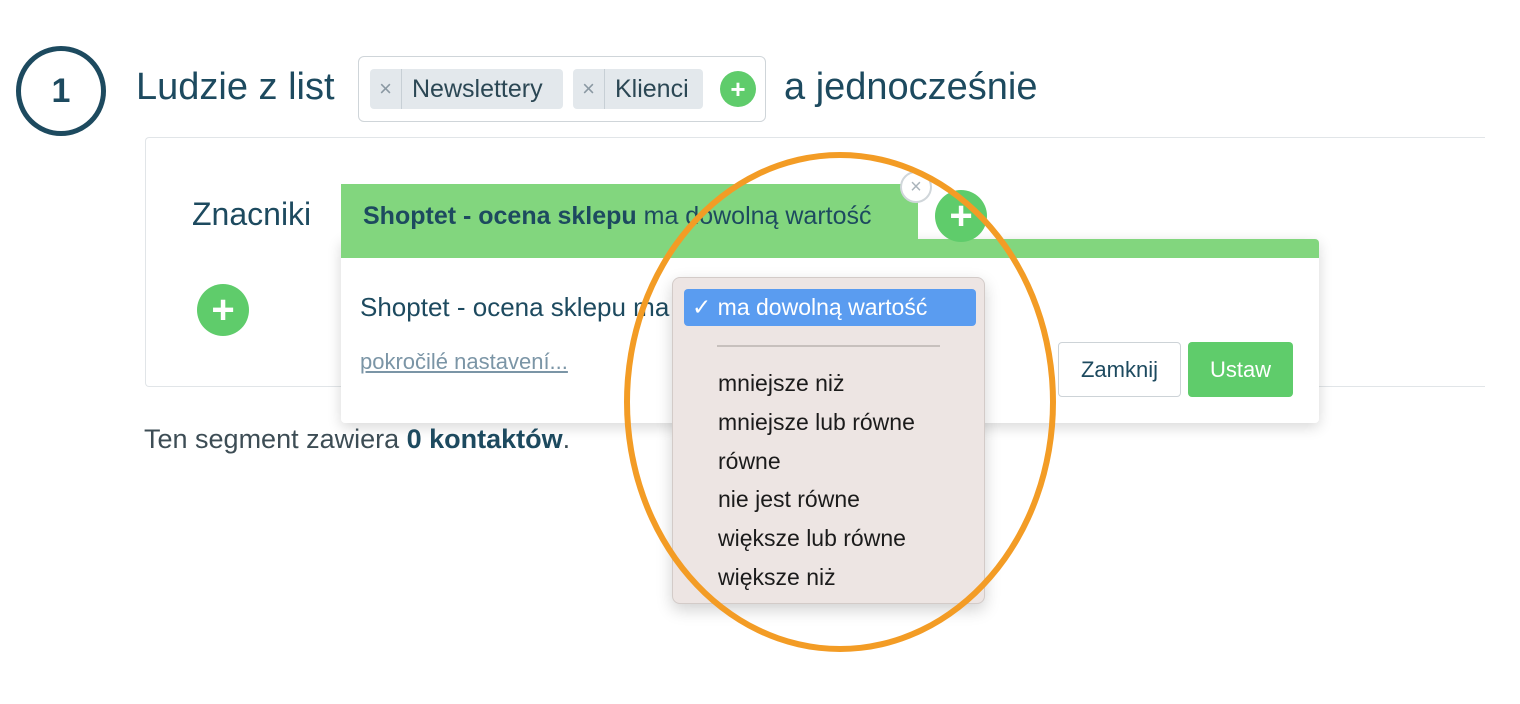 The width and height of the screenshot is (1520, 704). Describe the element at coordinates (500, 216) in the screenshot. I see `filter-field: Shoptet - ocena sklepu` at that location.